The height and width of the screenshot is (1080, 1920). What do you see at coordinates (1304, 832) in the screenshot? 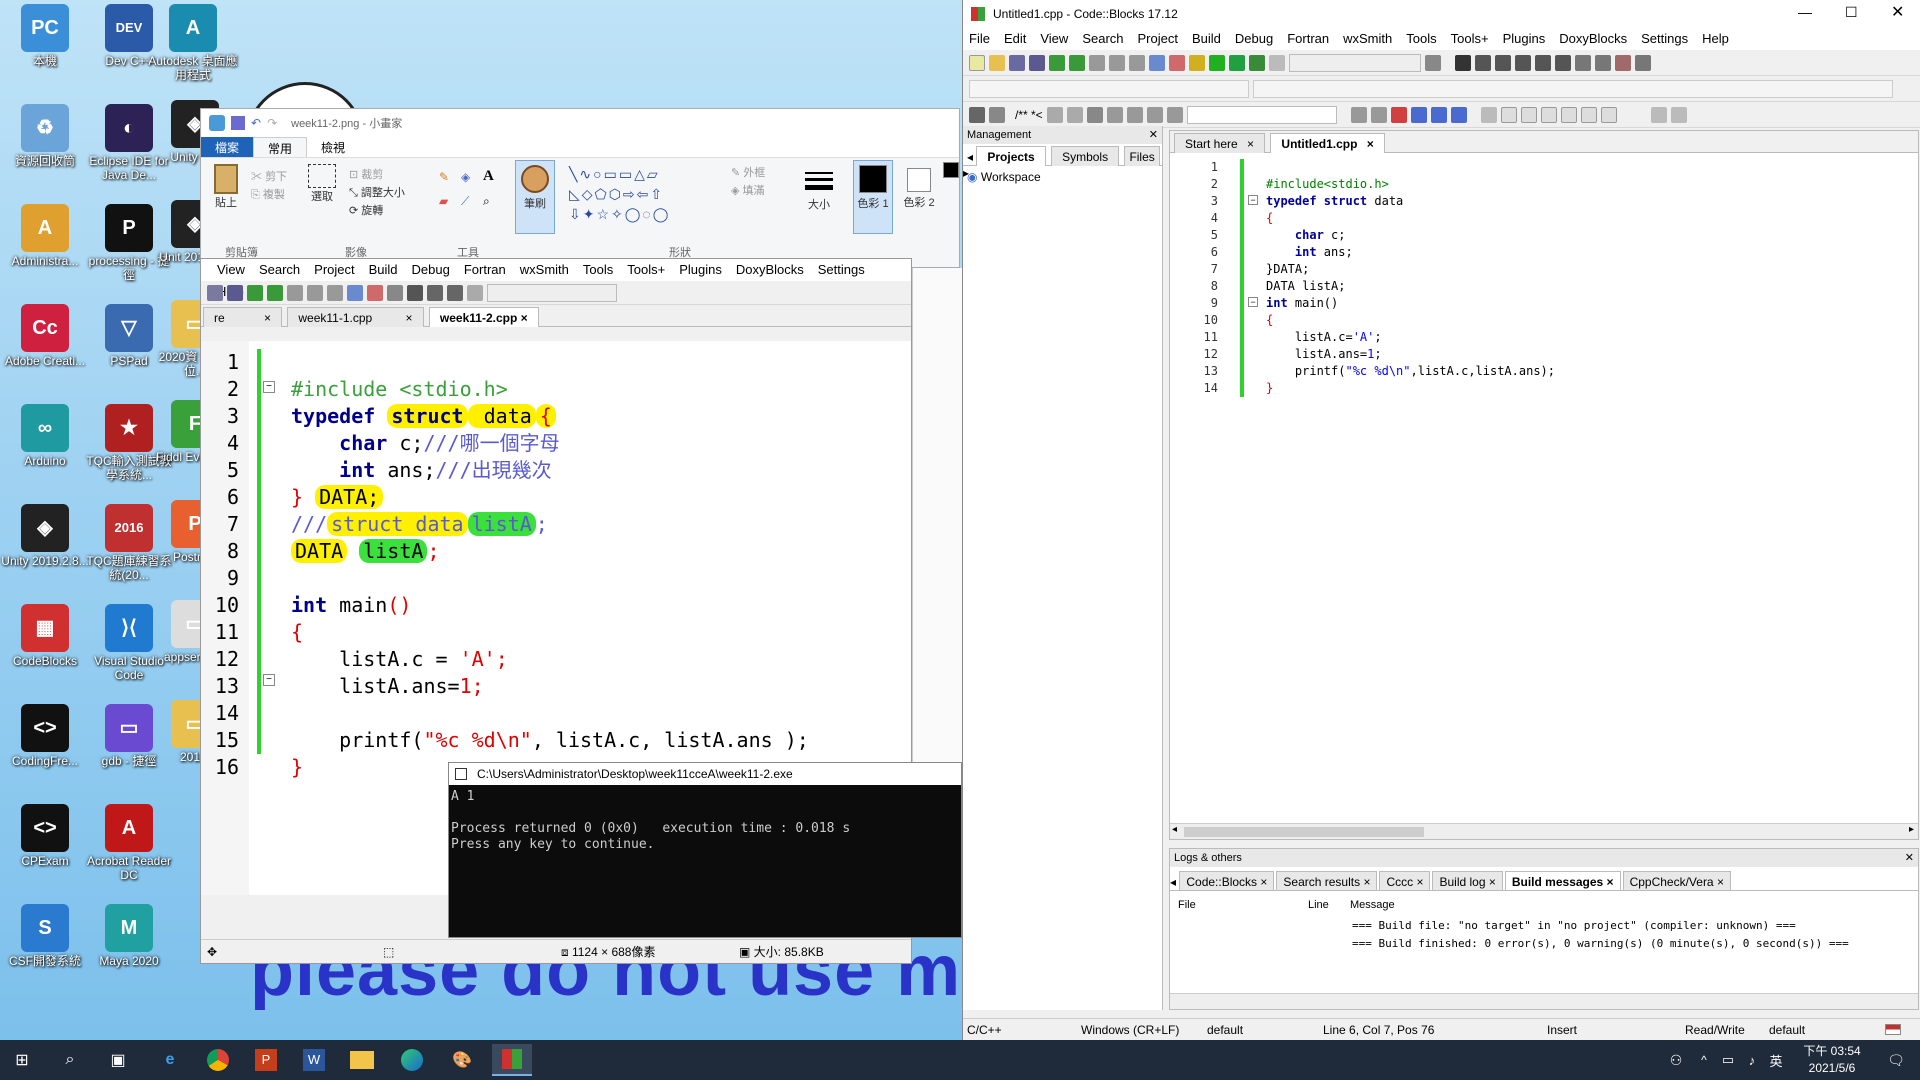
I see `scroll-thumb` at bounding box center [1304, 832].